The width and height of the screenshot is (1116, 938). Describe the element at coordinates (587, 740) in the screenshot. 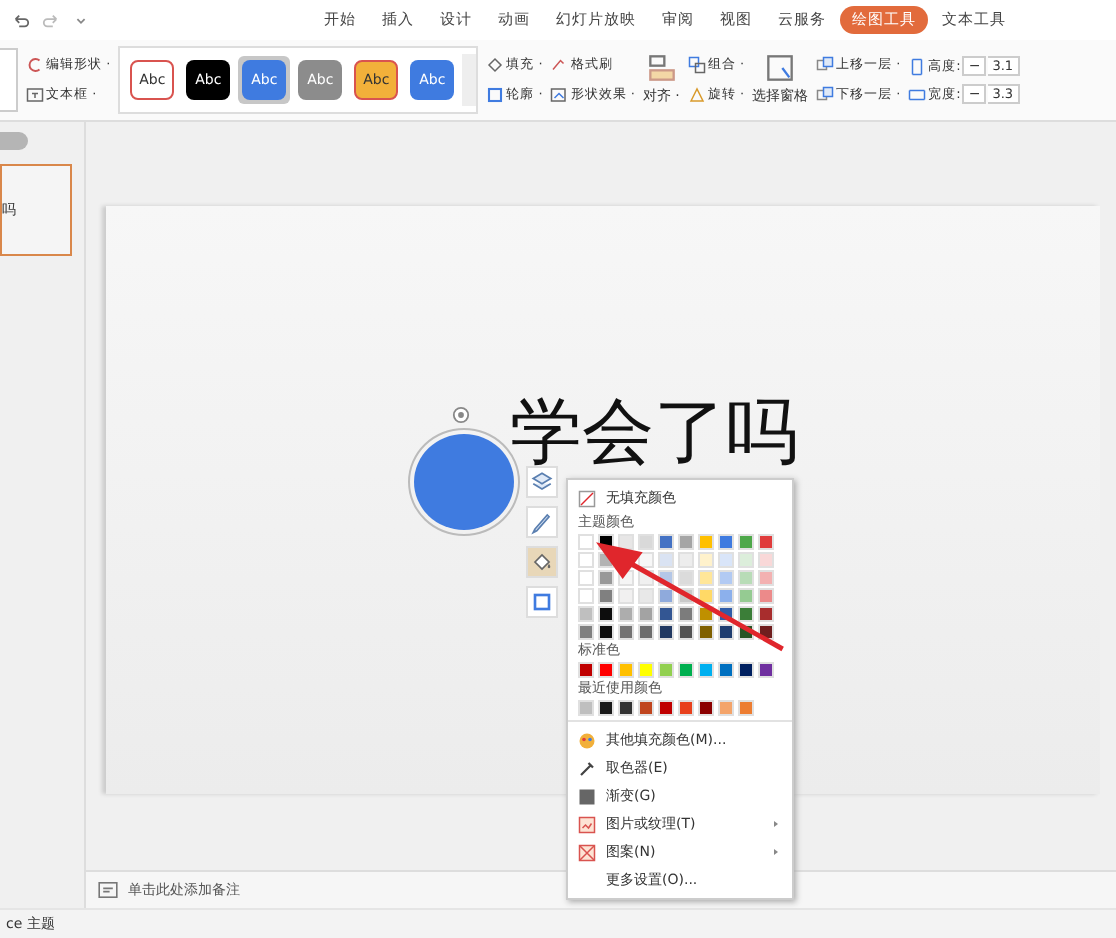

I see `palette-icon` at that location.